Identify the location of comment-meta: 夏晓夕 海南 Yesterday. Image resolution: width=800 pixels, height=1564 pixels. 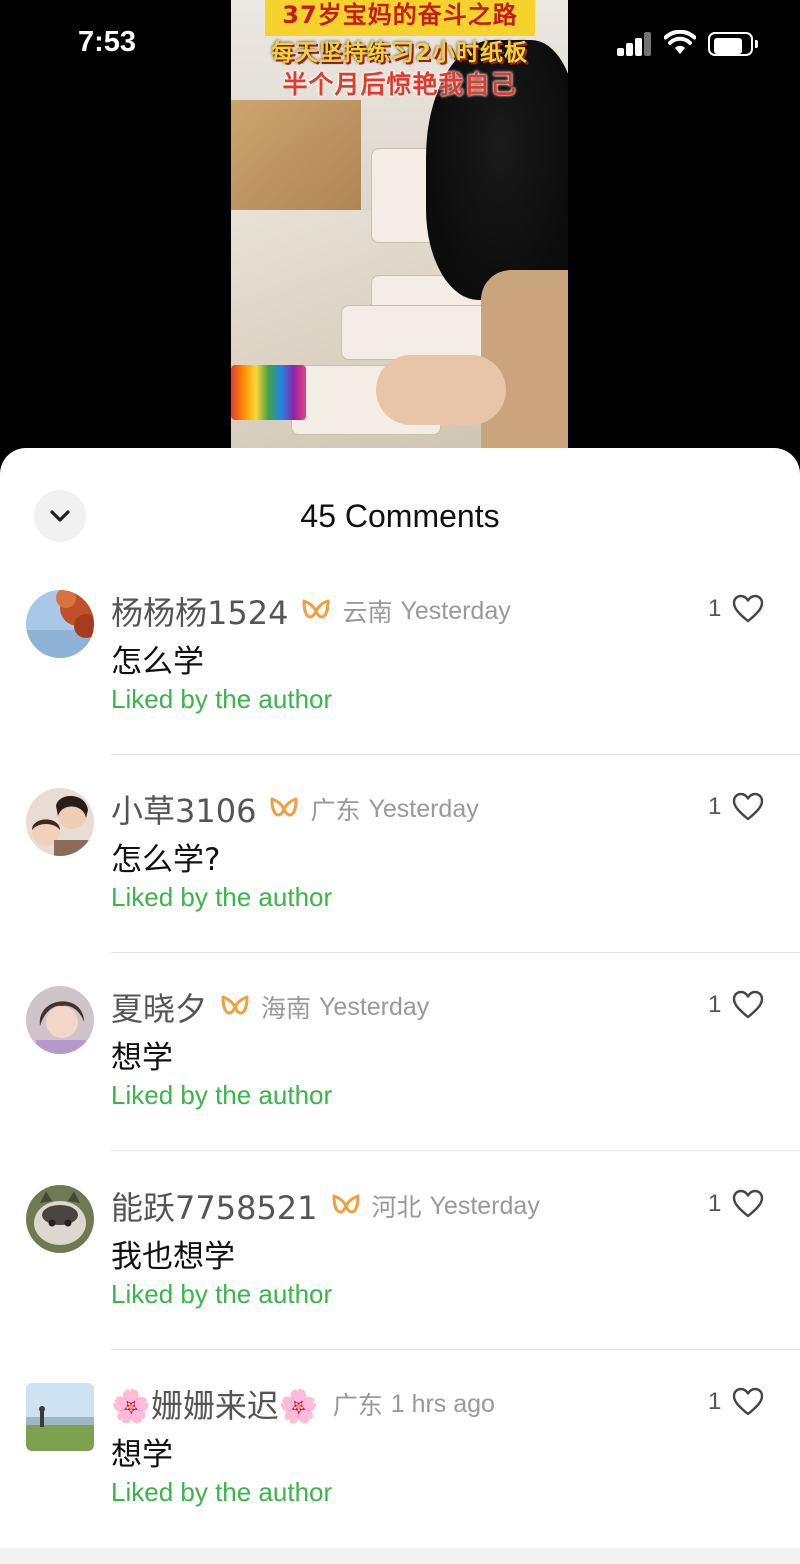
(270, 1007).